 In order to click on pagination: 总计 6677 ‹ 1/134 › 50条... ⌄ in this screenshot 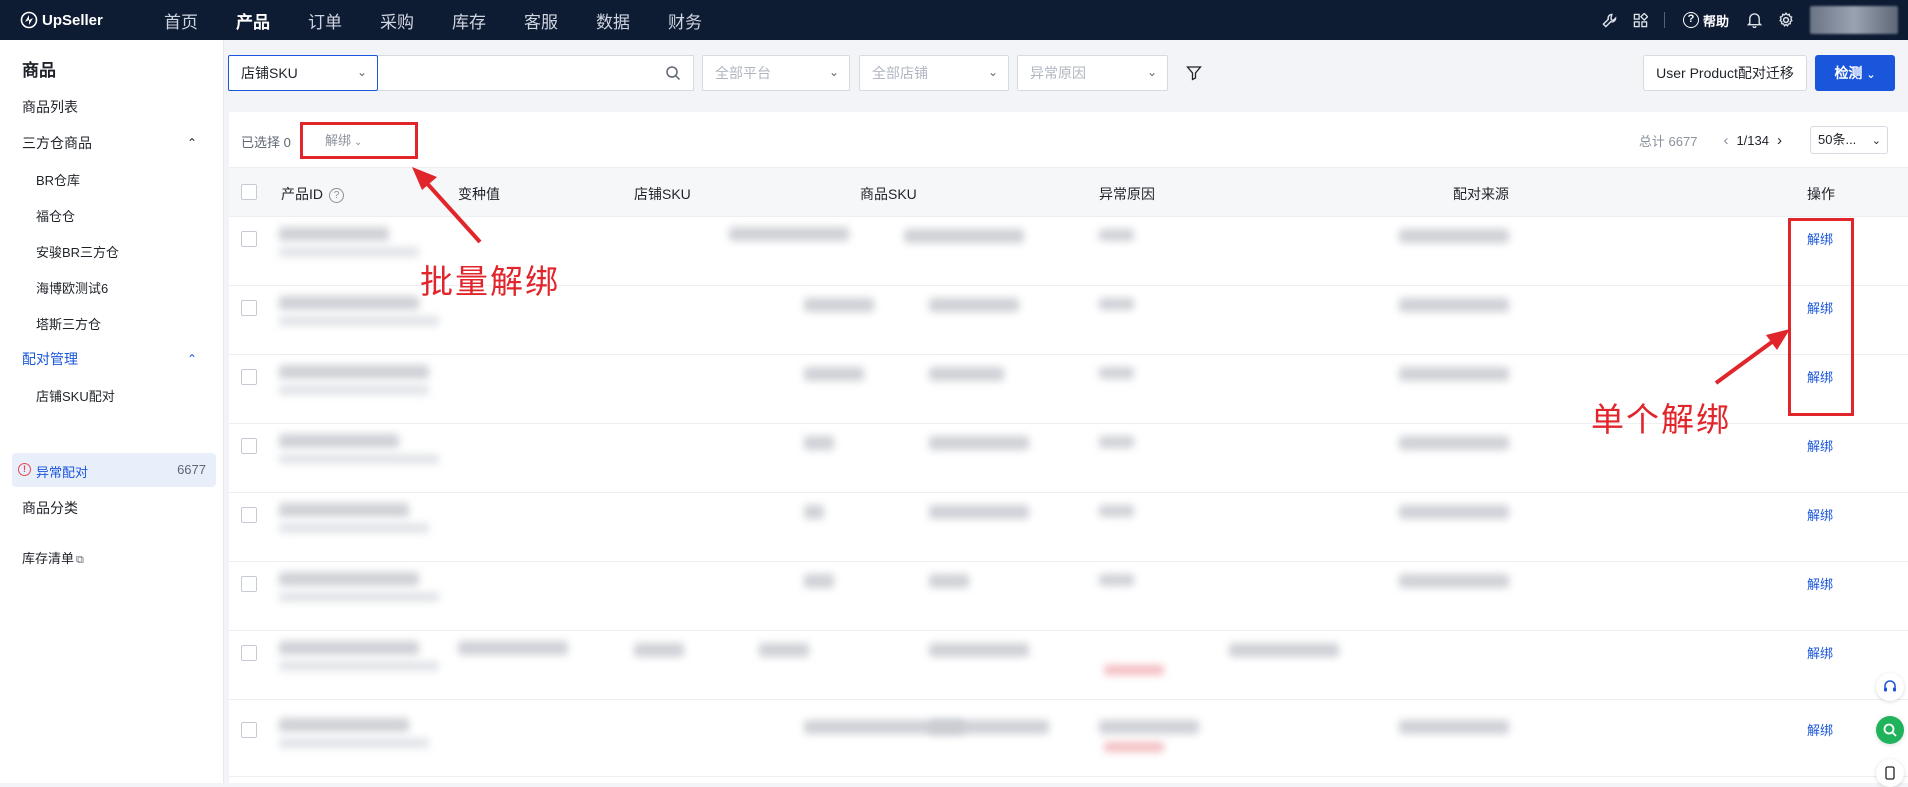, I will do `click(1763, 140)`.